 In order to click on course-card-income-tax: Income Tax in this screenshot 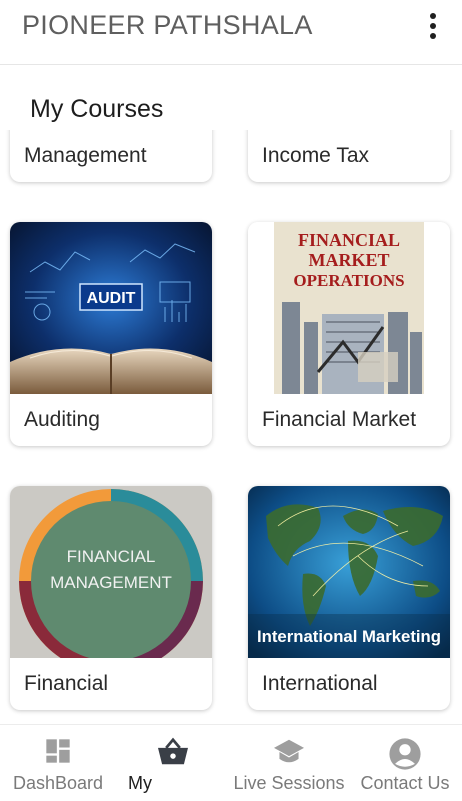, I will do `click(349, 156)`.